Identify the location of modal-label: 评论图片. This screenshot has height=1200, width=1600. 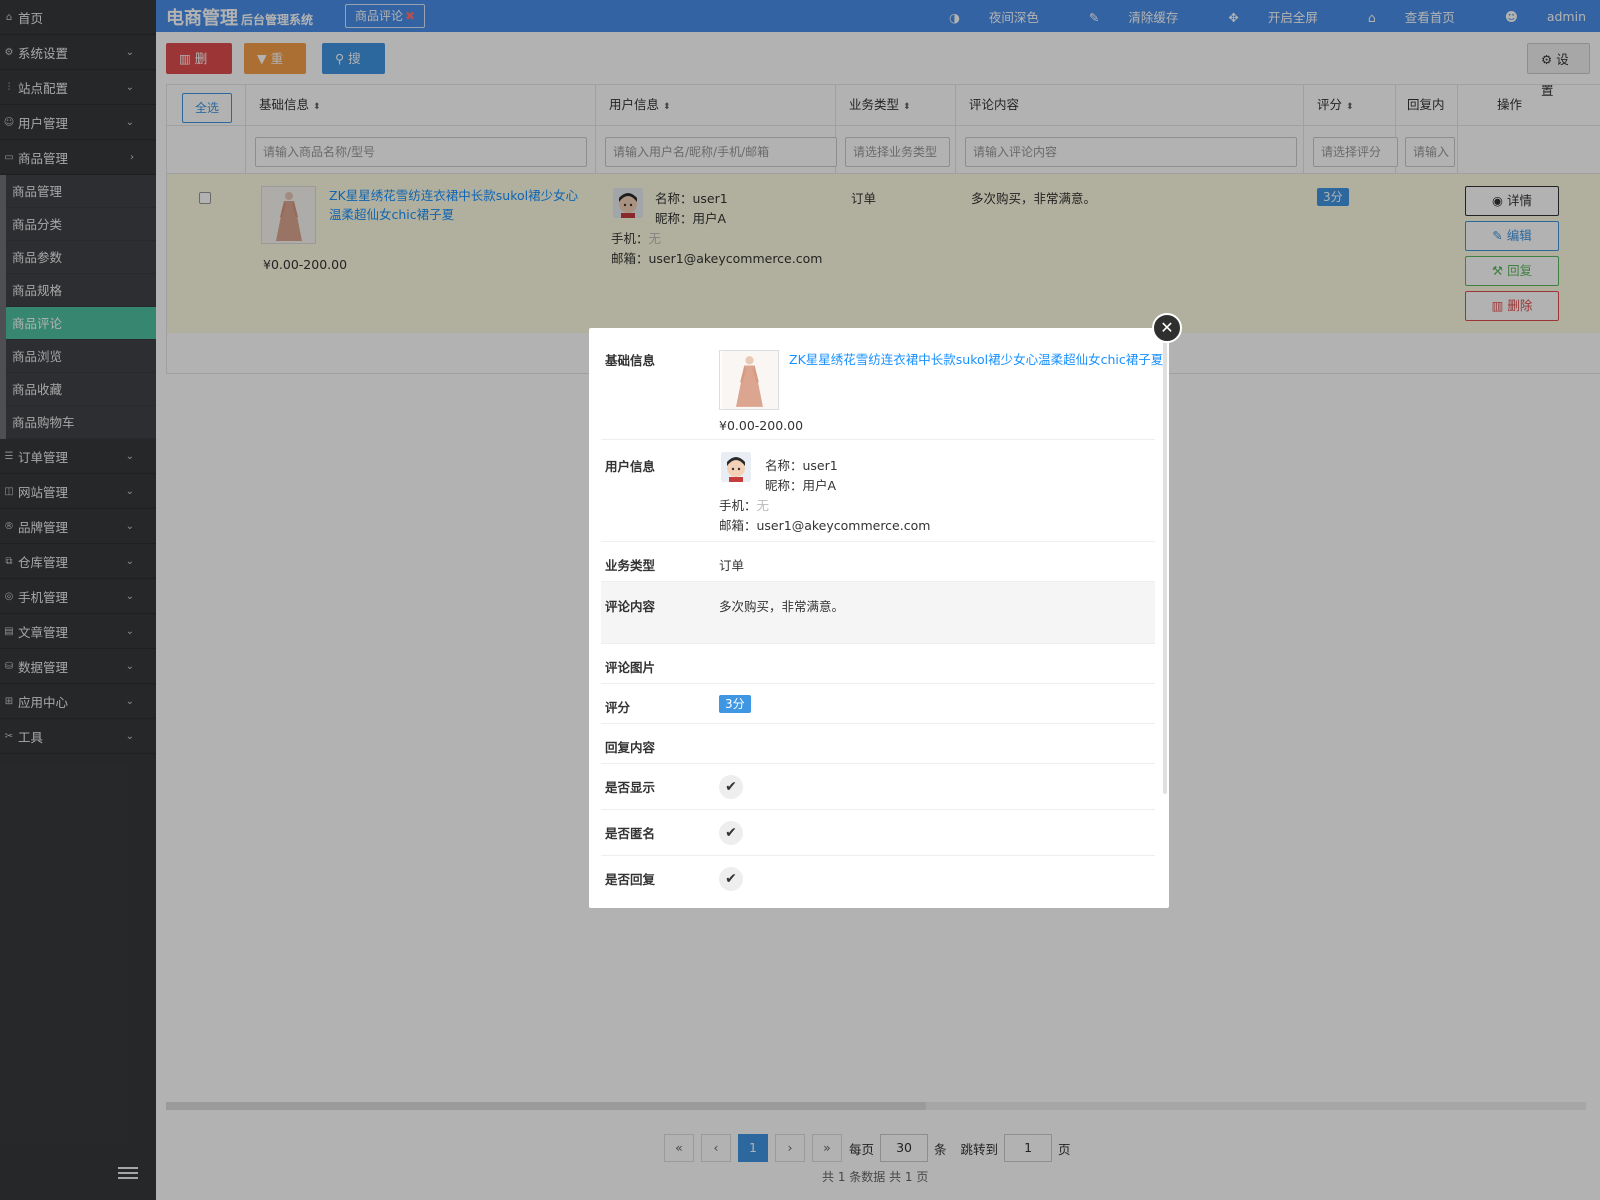
(630, 667).